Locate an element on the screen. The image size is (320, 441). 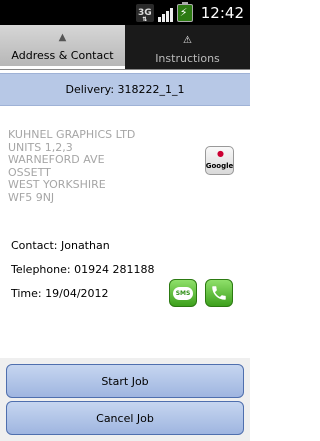
status-time: 12:42 is located at coordinates (222, 12).